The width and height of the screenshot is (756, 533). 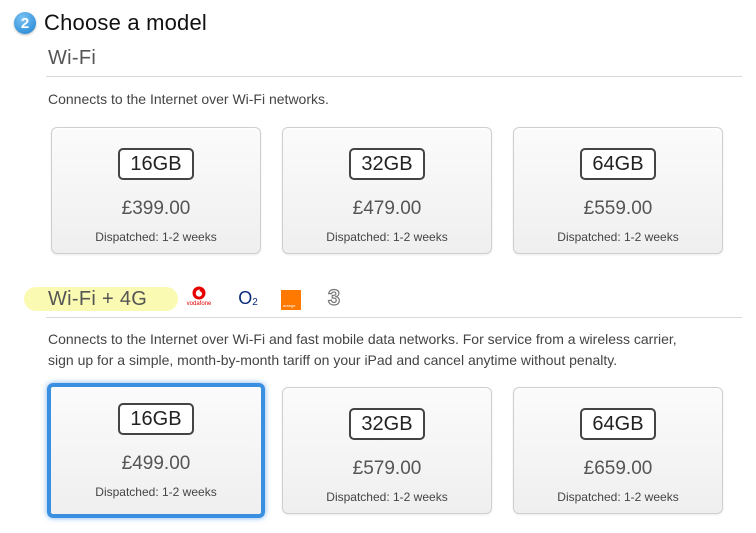 I want to click on wifi-64gb-card: 64GB £559.00 Dispatched: 1-2 weeks, so click(x=618, y=190).